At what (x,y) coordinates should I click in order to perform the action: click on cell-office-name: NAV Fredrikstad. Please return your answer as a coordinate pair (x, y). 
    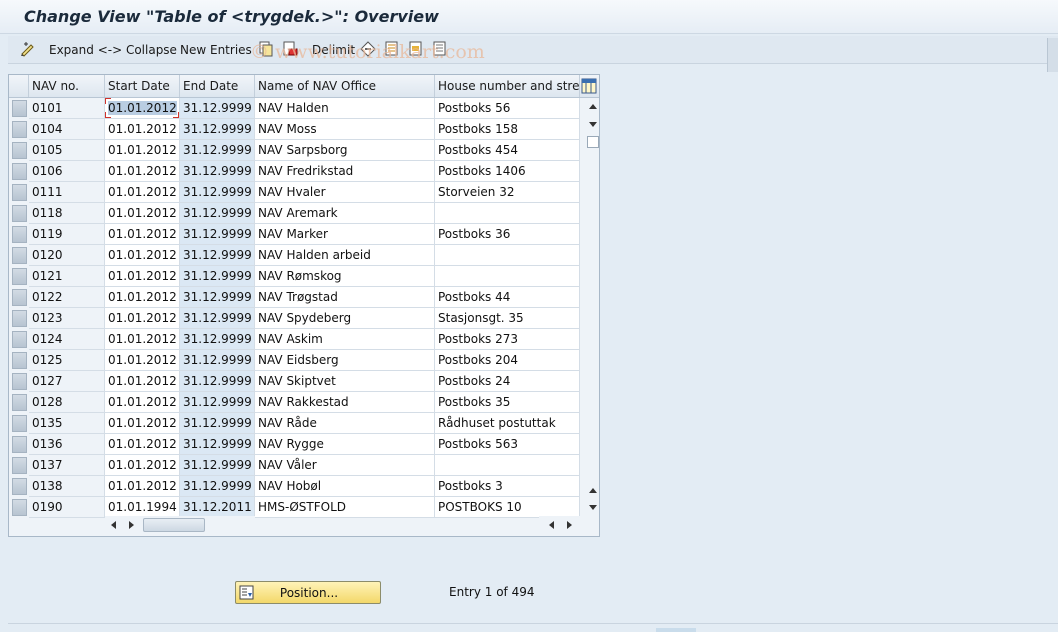
    Looking at the image, I should click on (345, 171).